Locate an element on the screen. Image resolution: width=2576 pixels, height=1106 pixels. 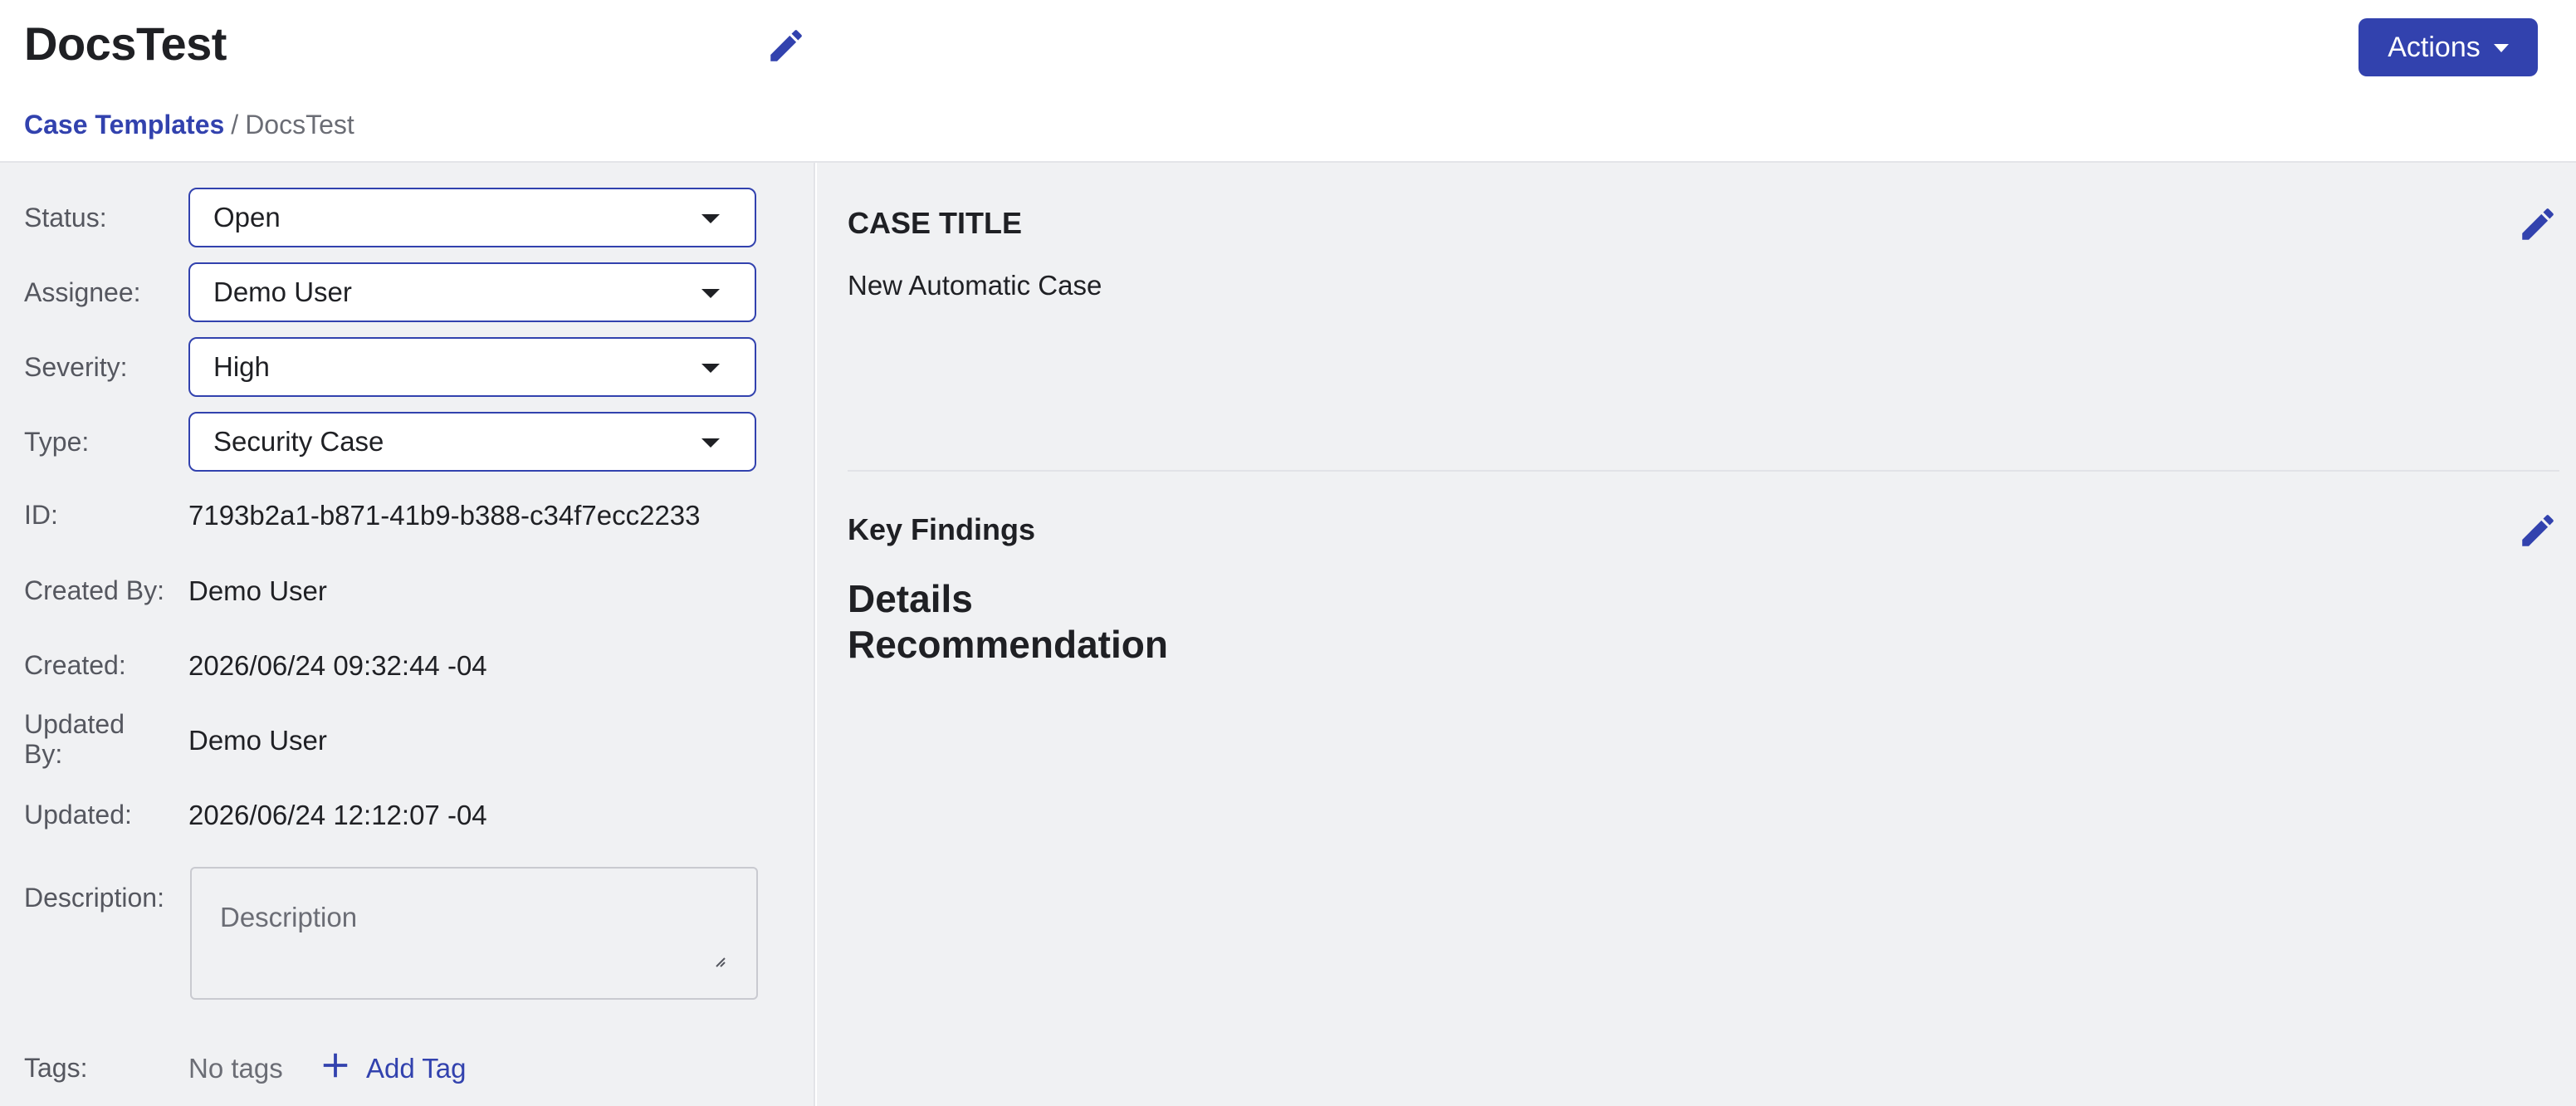
created-by-label: Created By: is located at coordinates (94, 590).